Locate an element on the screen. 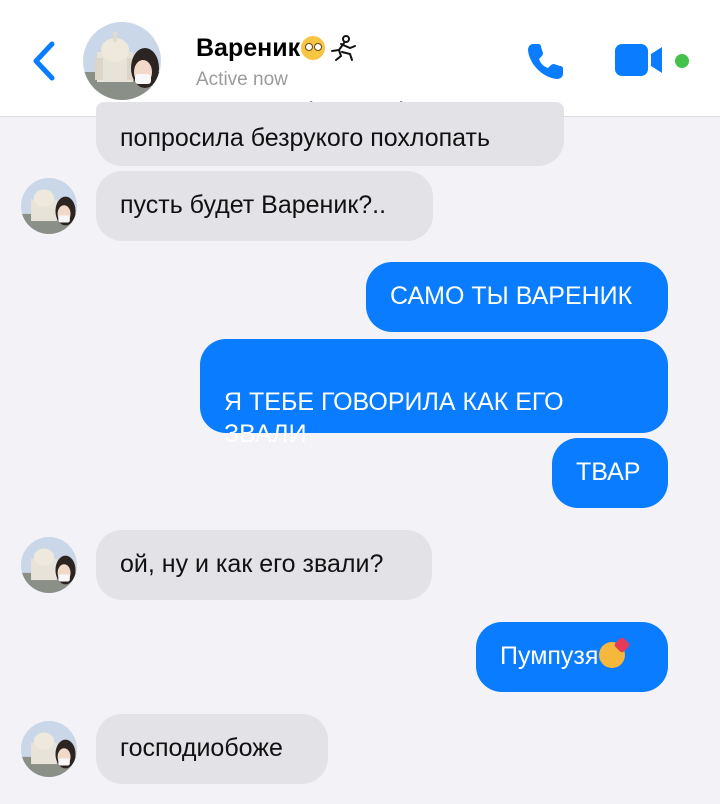 Image resolution: width=720 pixels, height=804 pixels. message-bubble-incoming: попросила безрукого похлопать is located at coordinates (330, 134).